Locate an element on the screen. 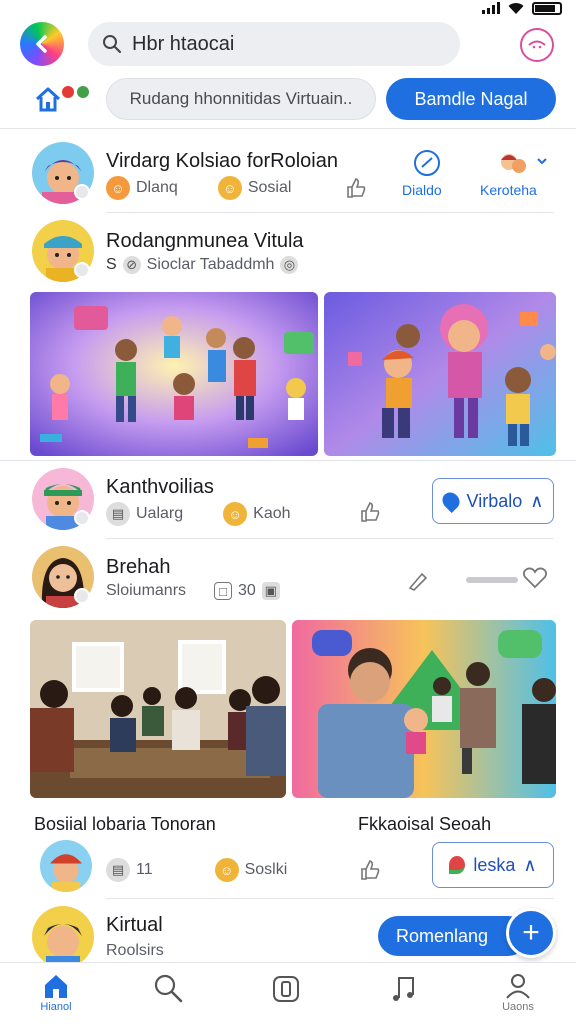  leska-button: leska ∧ is located at coordinates (493, 865).